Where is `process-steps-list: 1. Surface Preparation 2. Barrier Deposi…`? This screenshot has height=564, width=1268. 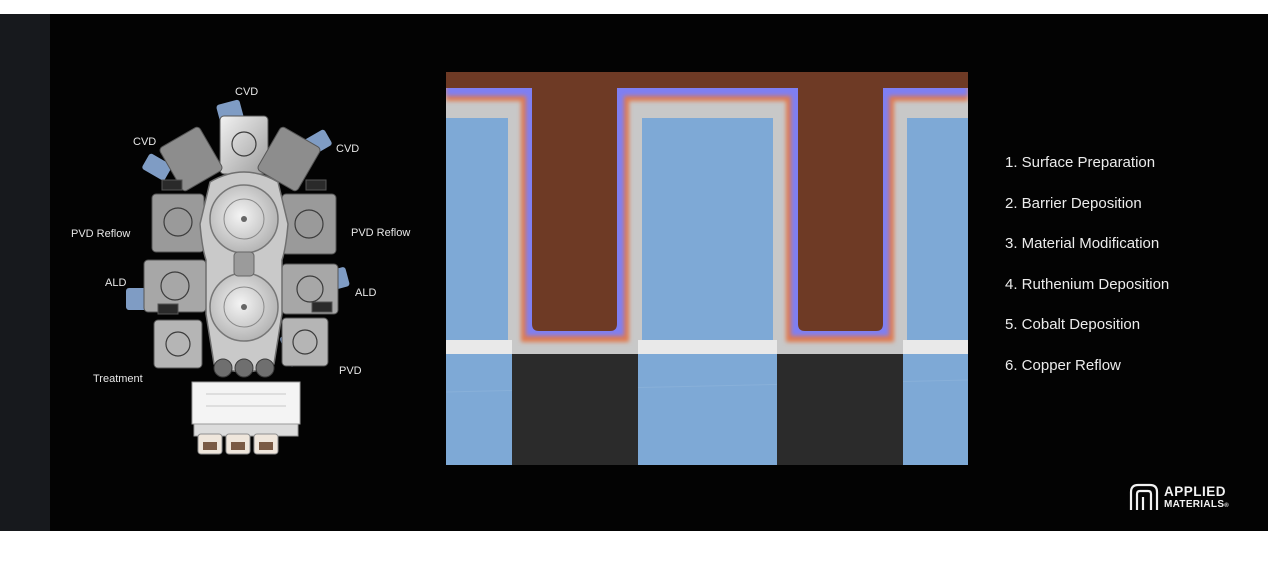 process-steps-list: 1. Surface Preparation 2. Barrier Deposi… is located at coordinates (1087, 275).